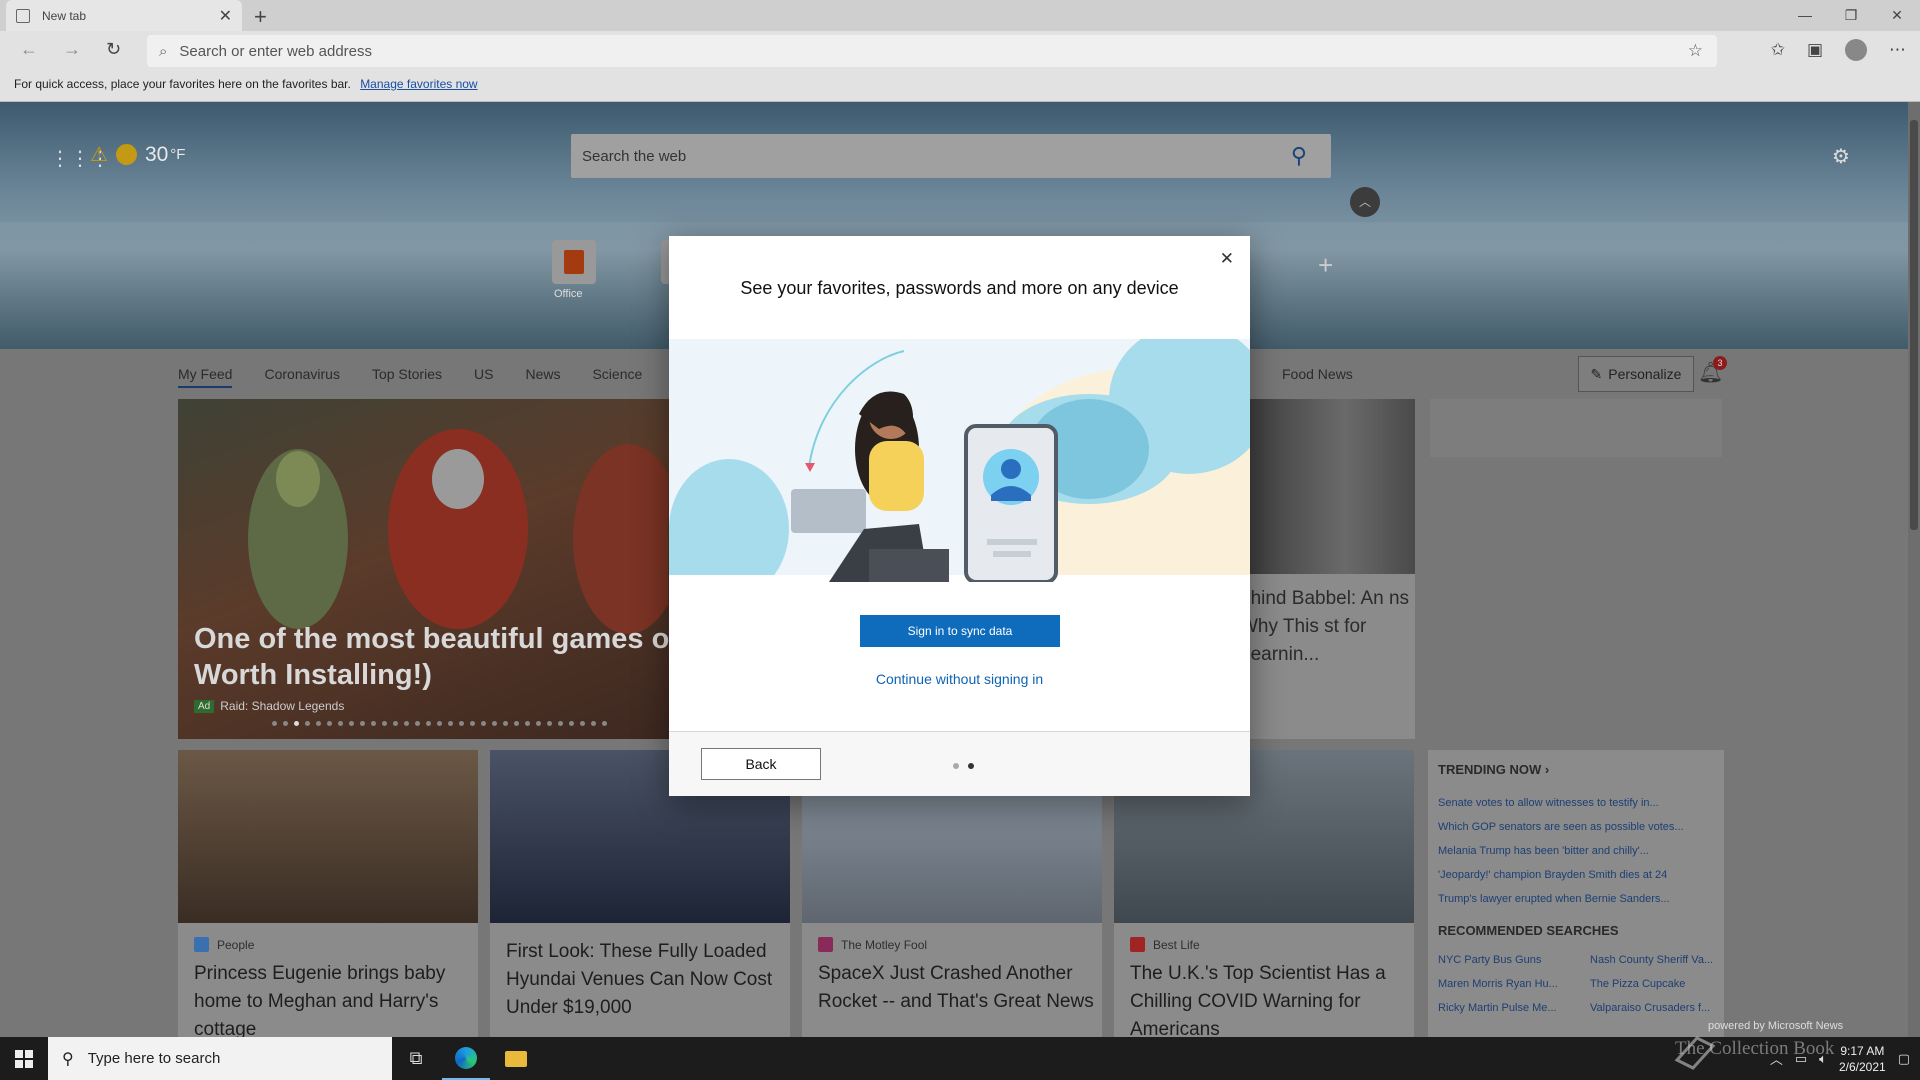 This screenshot has height=1080, width=1920. I want to click on edge-app-icon, so click(466, 1058).